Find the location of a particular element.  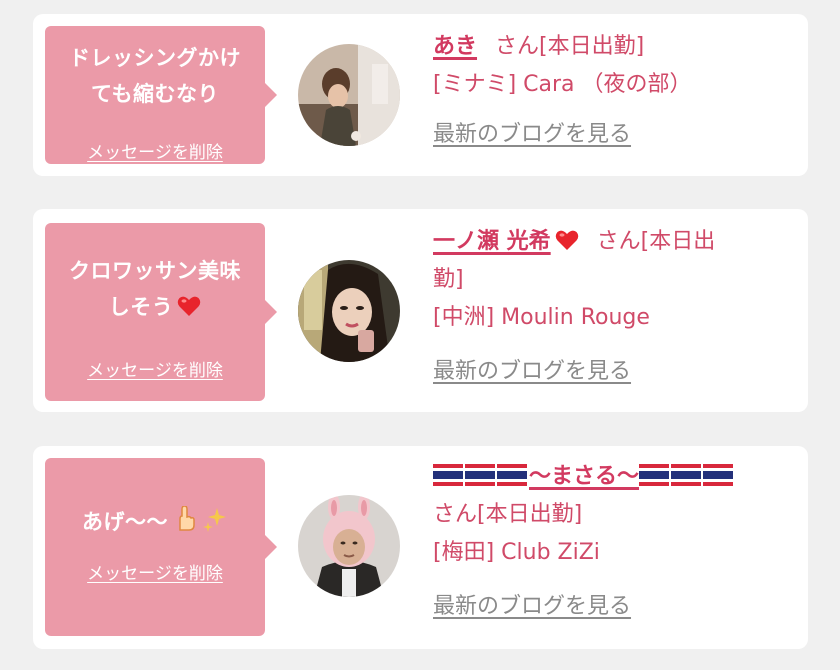

pointing-hand-icon is located at coordinates (187, 518).